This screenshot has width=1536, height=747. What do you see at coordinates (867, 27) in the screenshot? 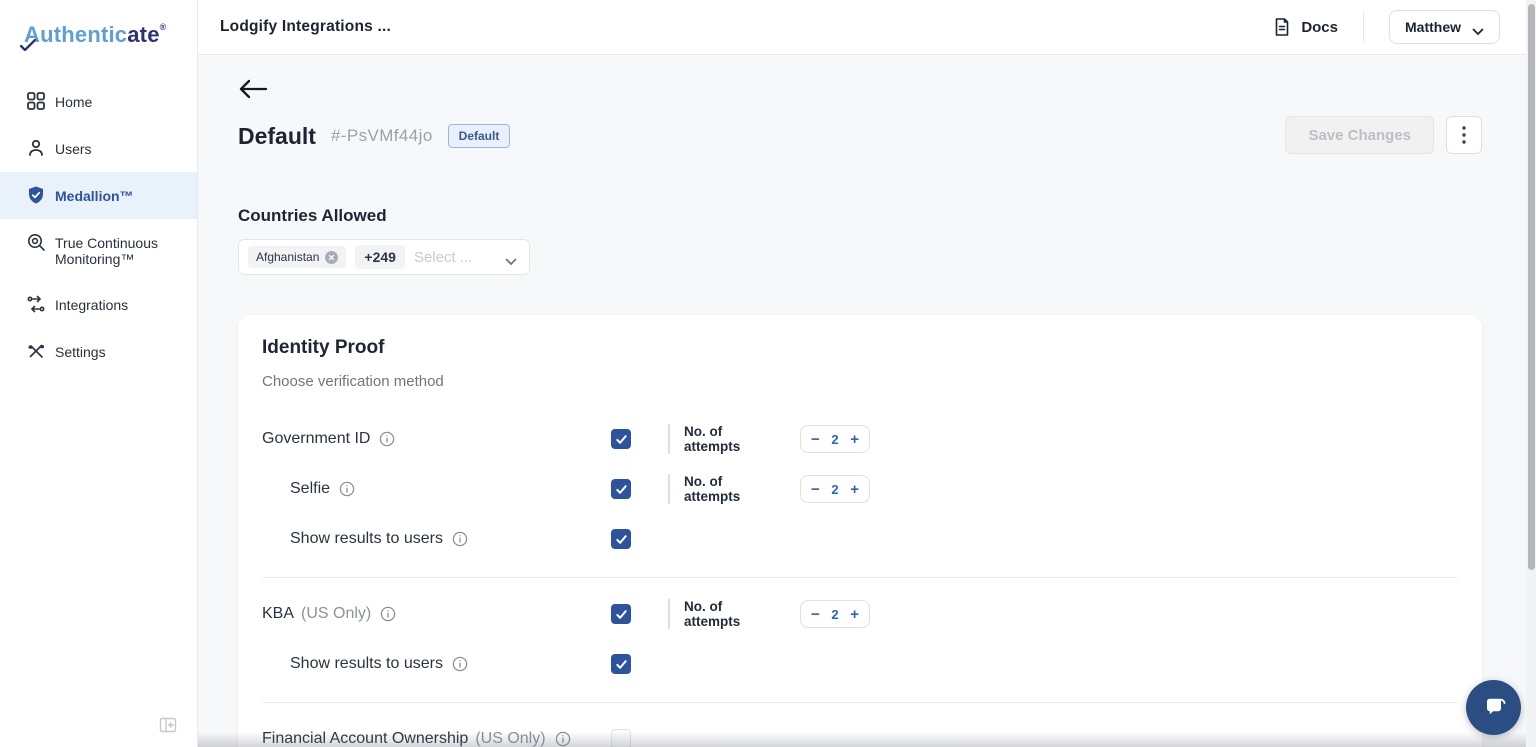
I see `topbar: Lodgify Integrations ... Docs Matthew` at bounding box center [867, 27].